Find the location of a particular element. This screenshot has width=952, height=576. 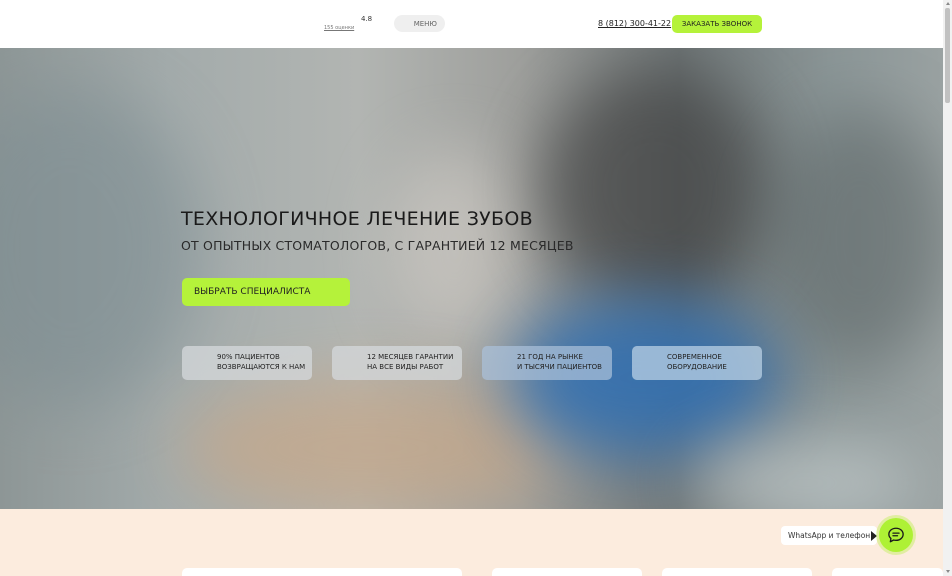

feature-card-years: 21 ГОД НА РЫНКЕ И ТЫСЯЧИ ПАЦИЕНТОВ is located at coordinates (547, 363).